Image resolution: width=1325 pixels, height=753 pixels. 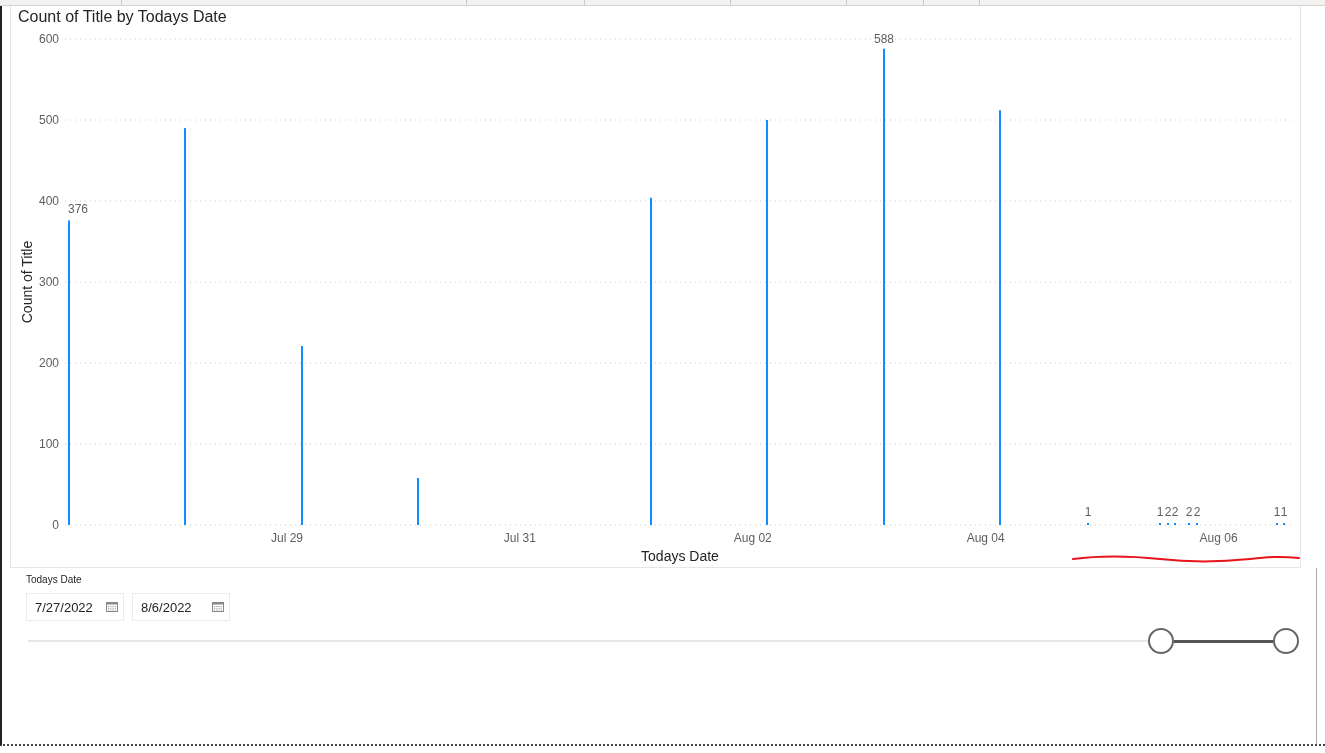 What do you see at coordinates (48, 363) in the screenshot?
I see `y-axis-label: 200` at bounding box center [48, 363].